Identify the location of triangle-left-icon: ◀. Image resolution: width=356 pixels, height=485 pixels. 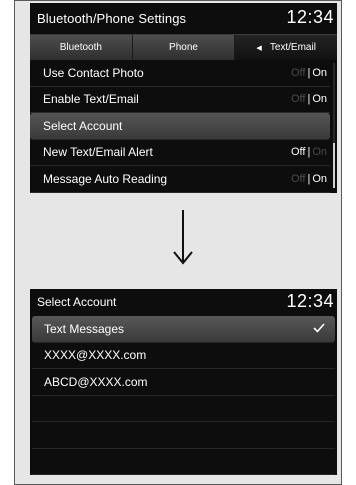
(259, 48).